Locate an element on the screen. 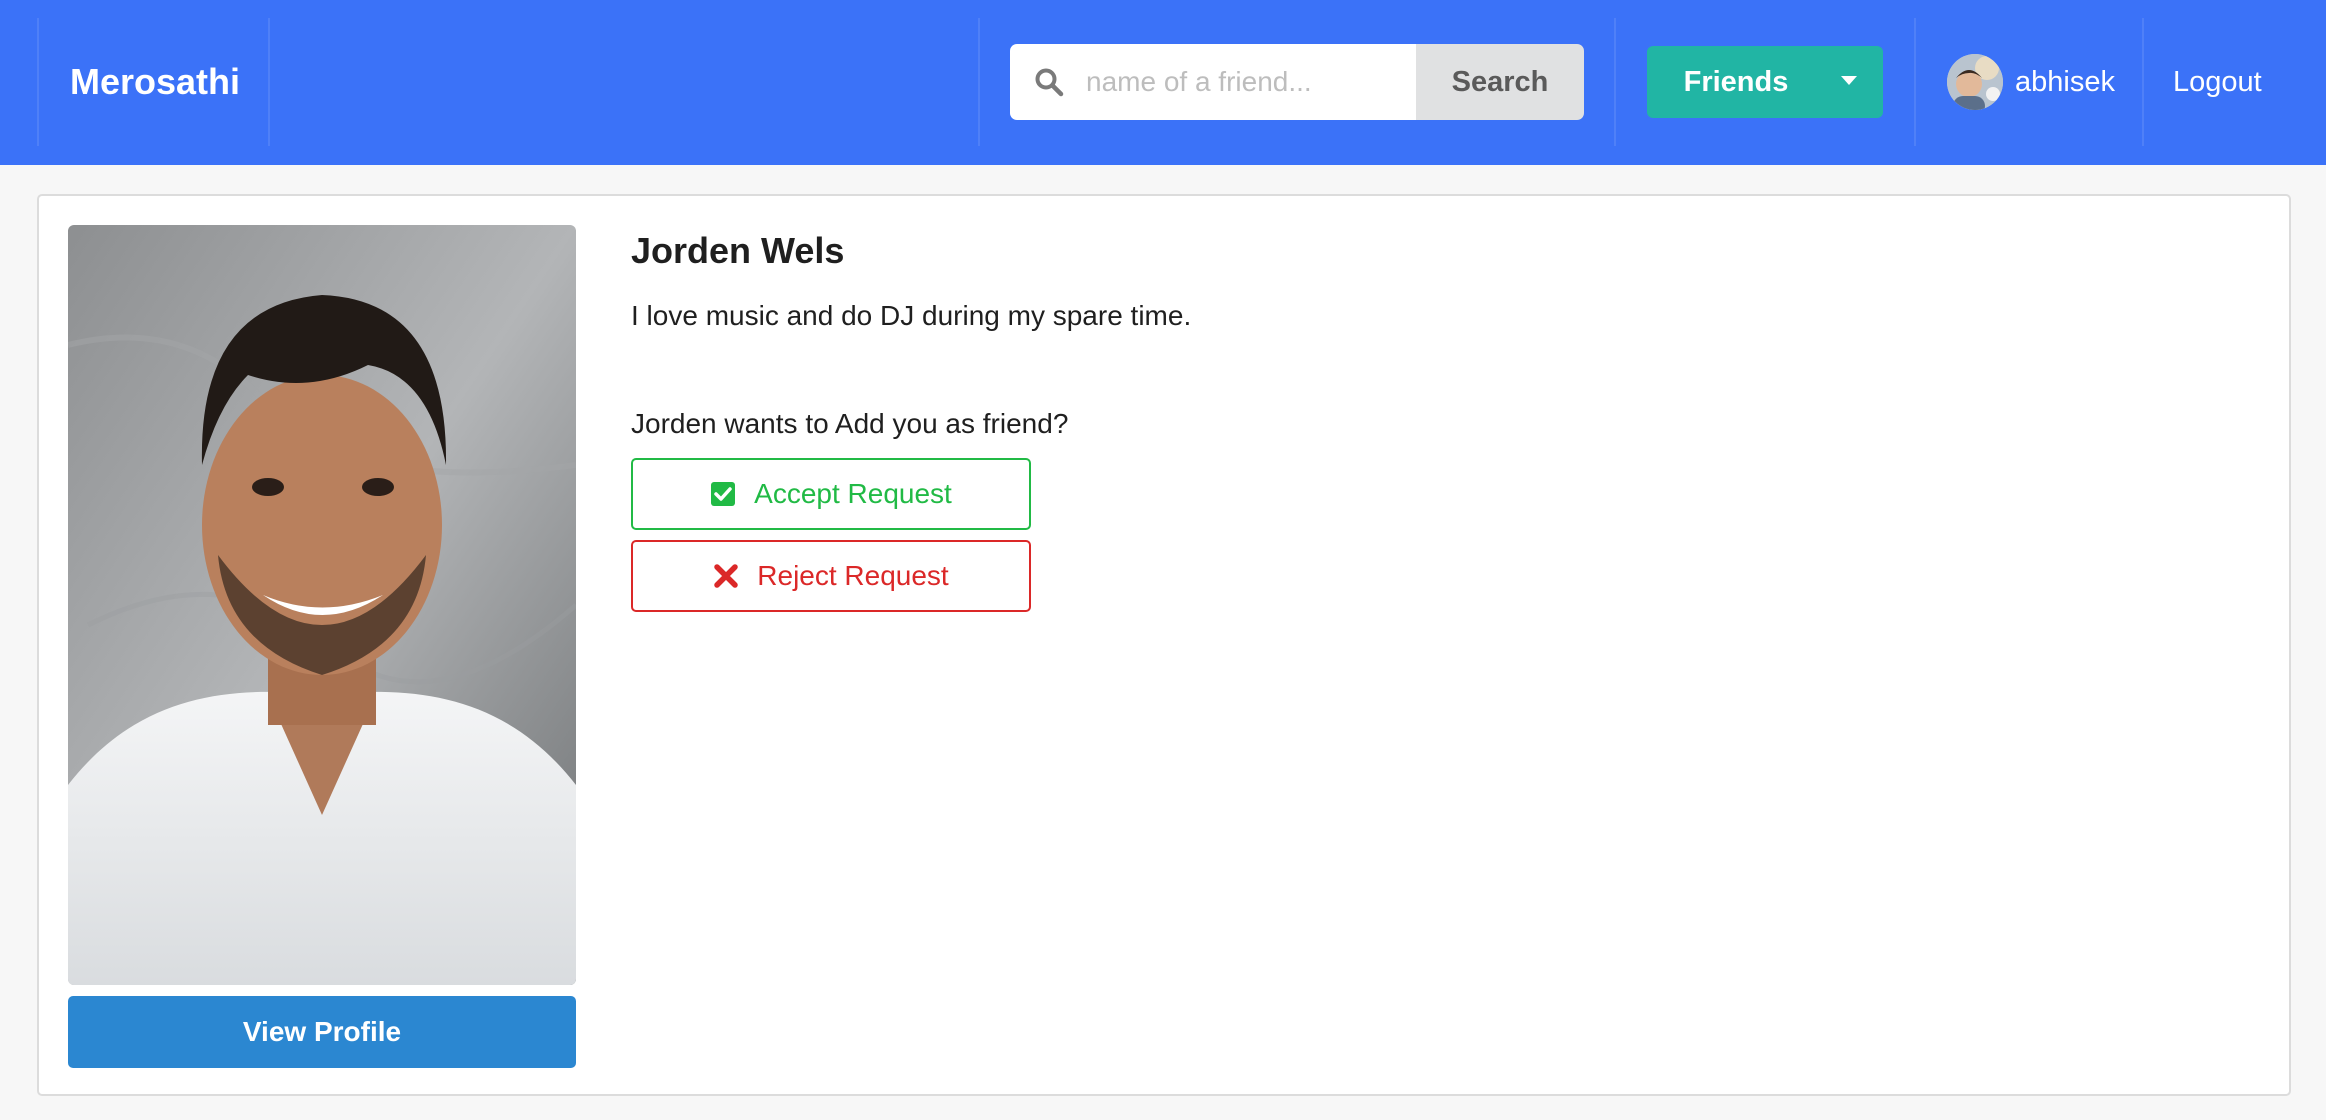 The width and height of the screenshot is (2326, 1120). caret-down-icon is located at coordinates (1849, 80).